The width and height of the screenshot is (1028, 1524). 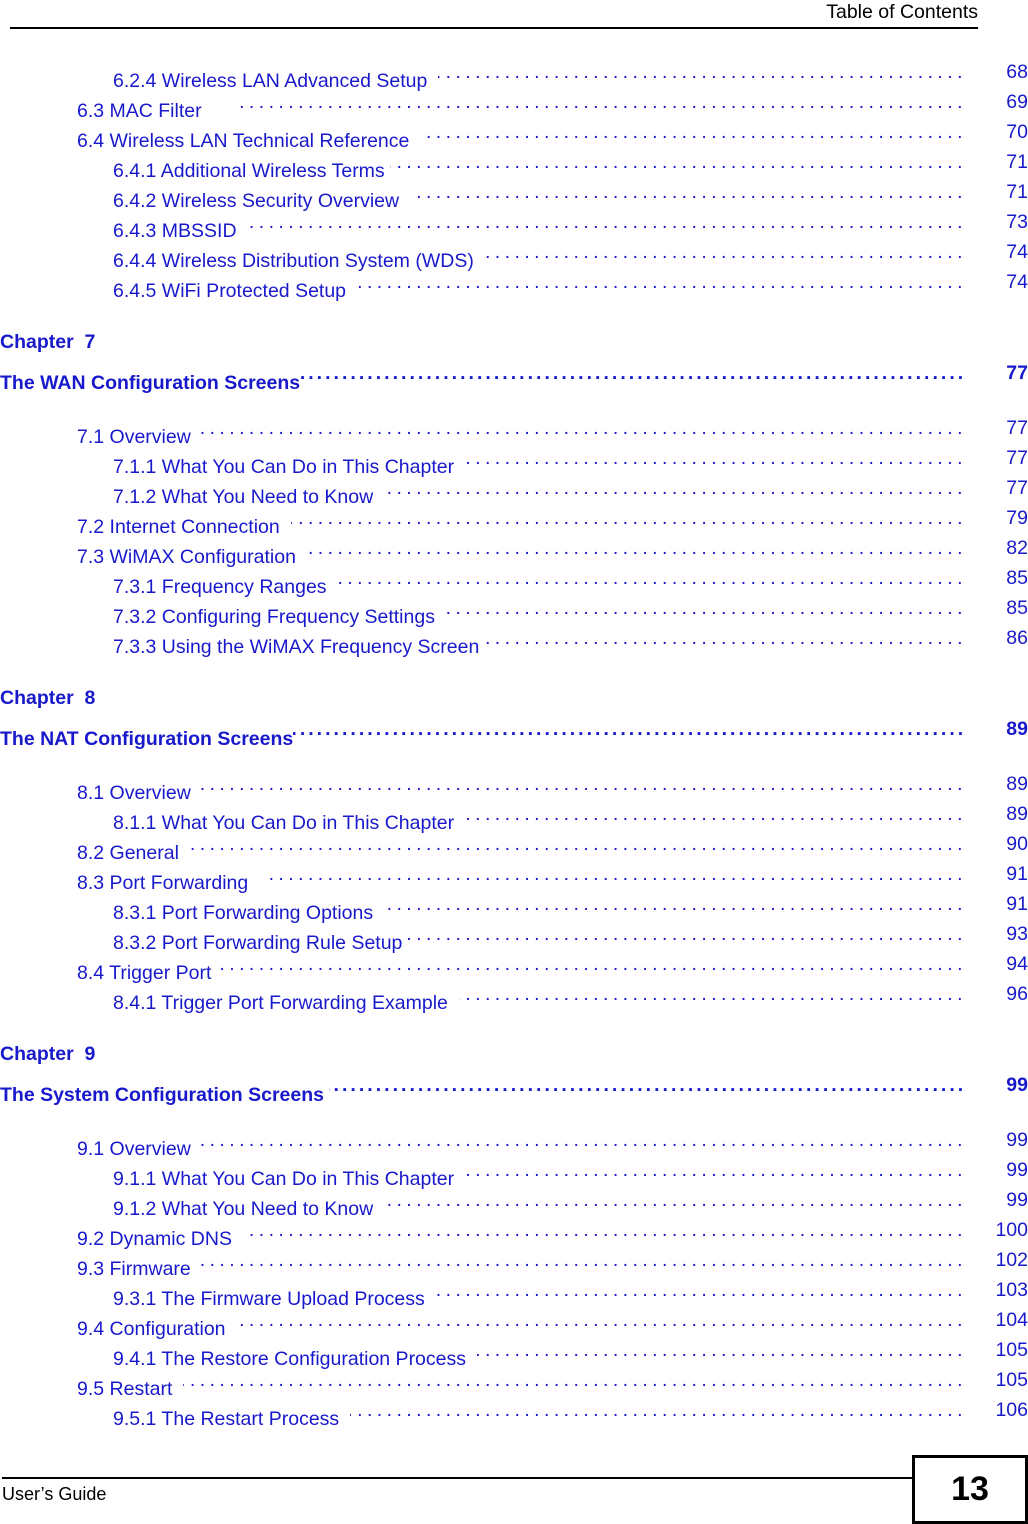 I want to click on toc-entry-page-number: 85, so click(x=1017, y=608).